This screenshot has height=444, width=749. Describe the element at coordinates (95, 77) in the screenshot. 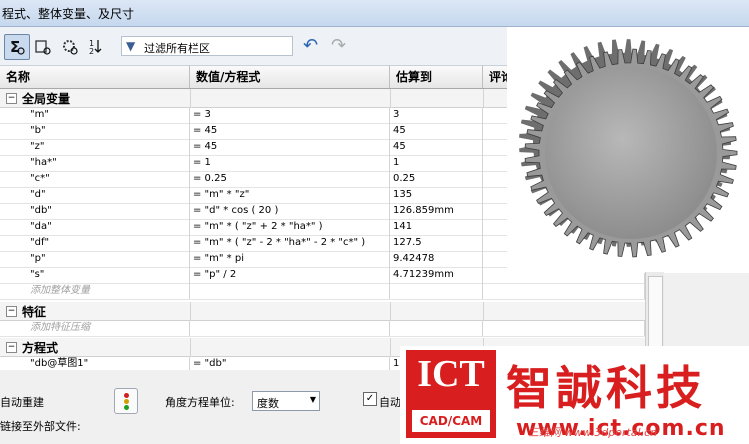

I see `header-name: 名称` at that location.